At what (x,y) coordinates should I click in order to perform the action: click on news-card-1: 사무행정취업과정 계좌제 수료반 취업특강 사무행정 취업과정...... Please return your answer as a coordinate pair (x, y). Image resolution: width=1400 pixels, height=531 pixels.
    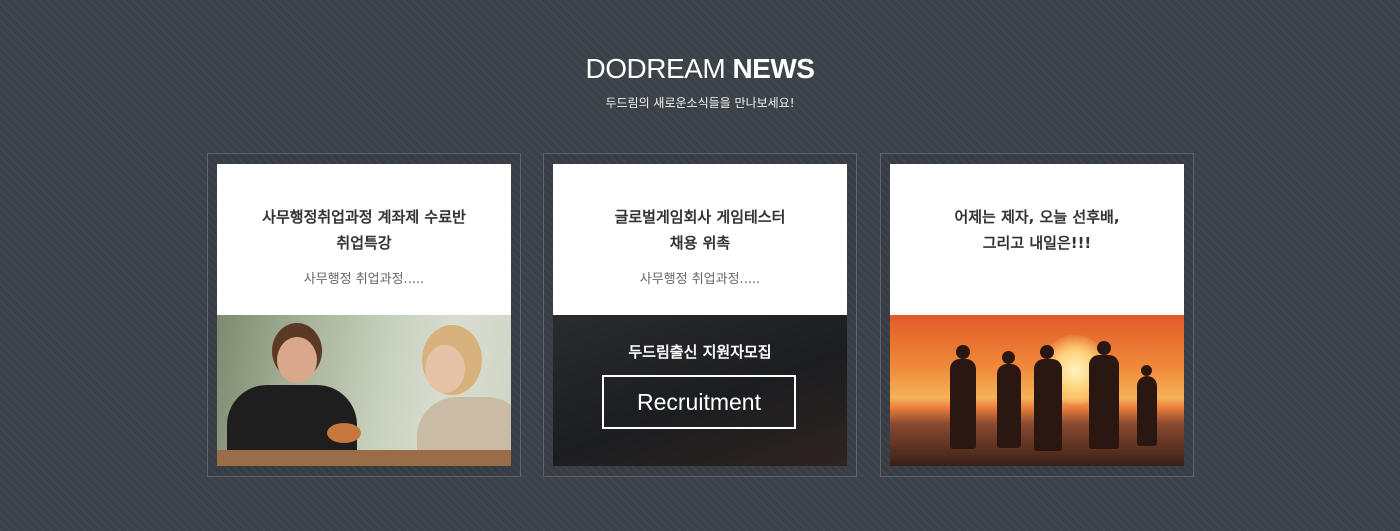
    Looking at the image, I should click on (364, 315).